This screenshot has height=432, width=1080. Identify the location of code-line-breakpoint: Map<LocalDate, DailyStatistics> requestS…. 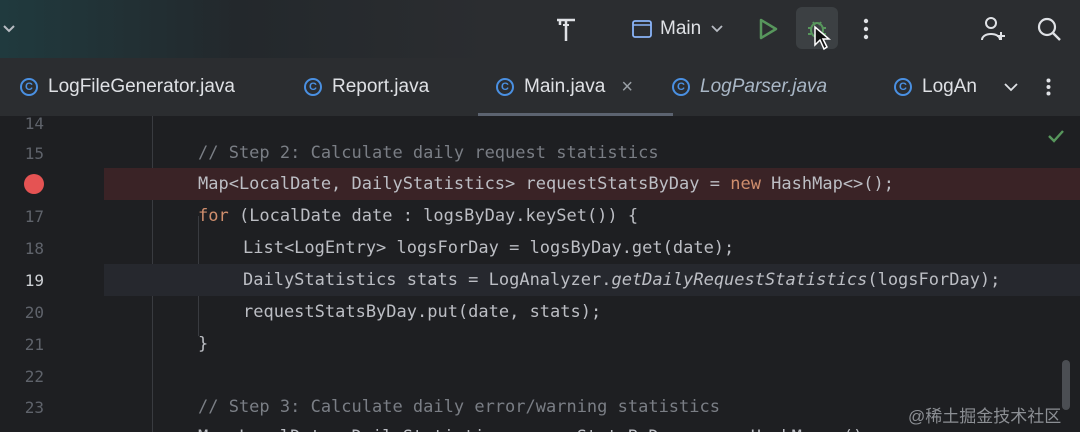
(592, 184).